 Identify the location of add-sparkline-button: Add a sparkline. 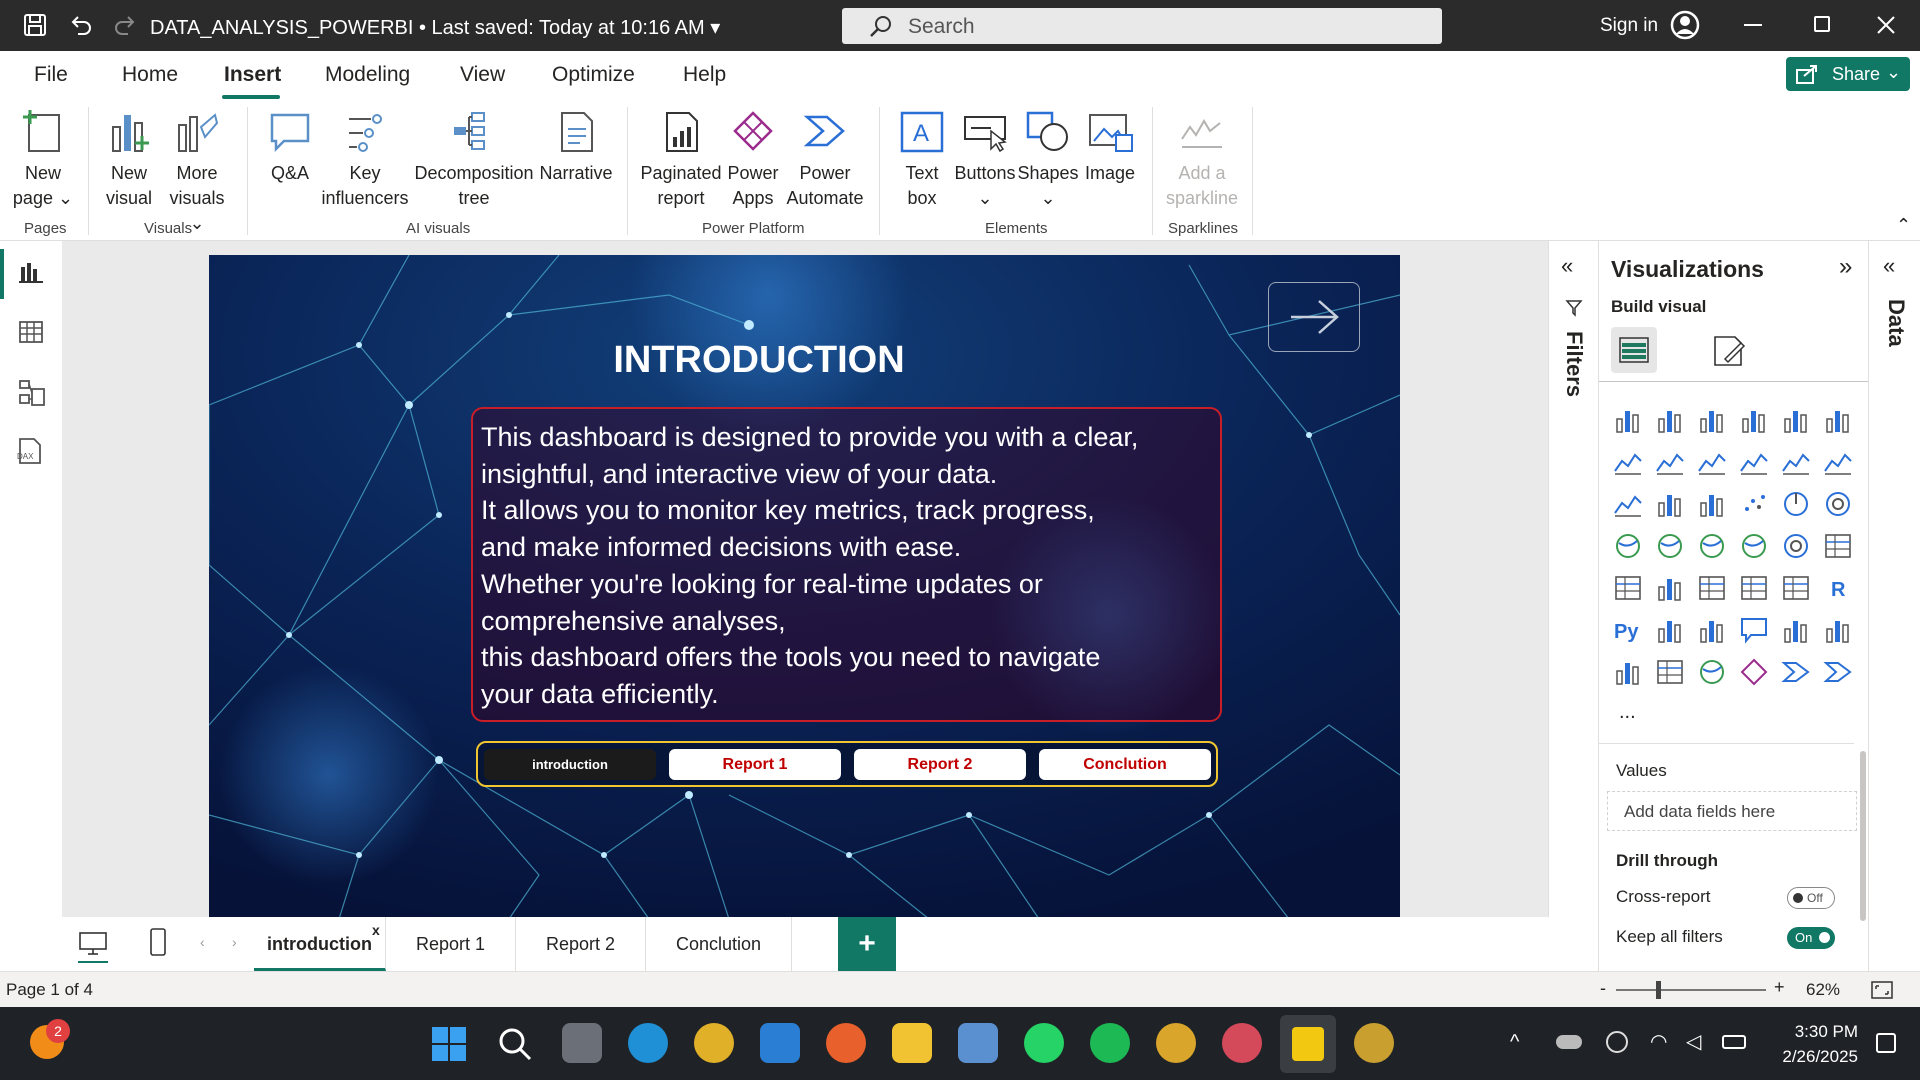
(1202, 160).